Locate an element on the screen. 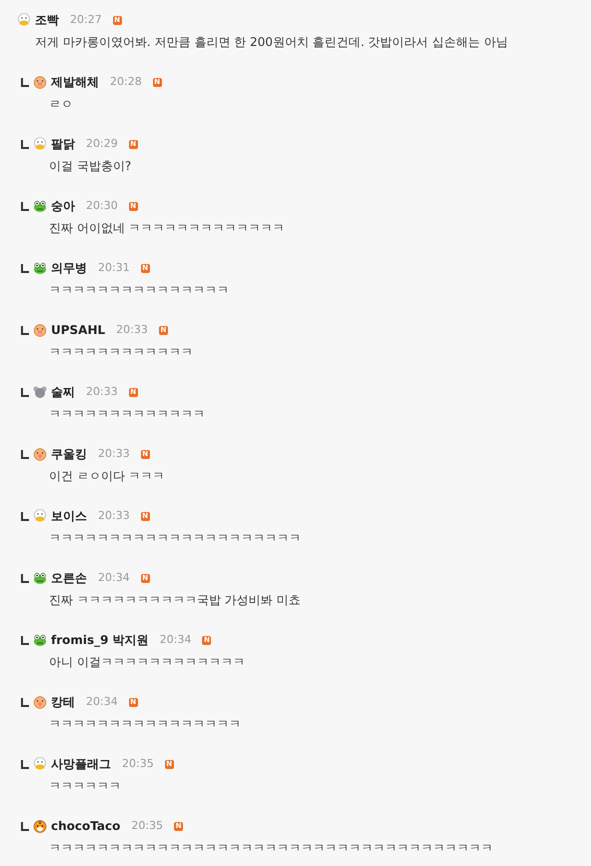 Image resolution: width=591 pixels, height=866 pixels. comment-time: 20:30 is located at coordinates (102, 206).